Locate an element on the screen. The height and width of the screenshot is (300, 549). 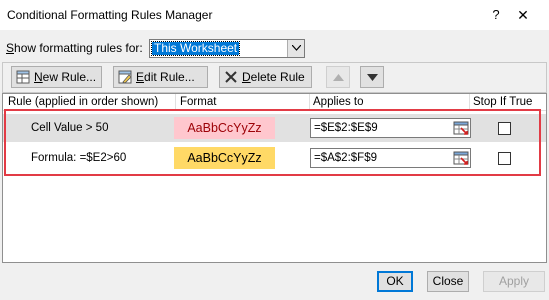
delete-rule-accel: D is located at coordinates (246, 77).